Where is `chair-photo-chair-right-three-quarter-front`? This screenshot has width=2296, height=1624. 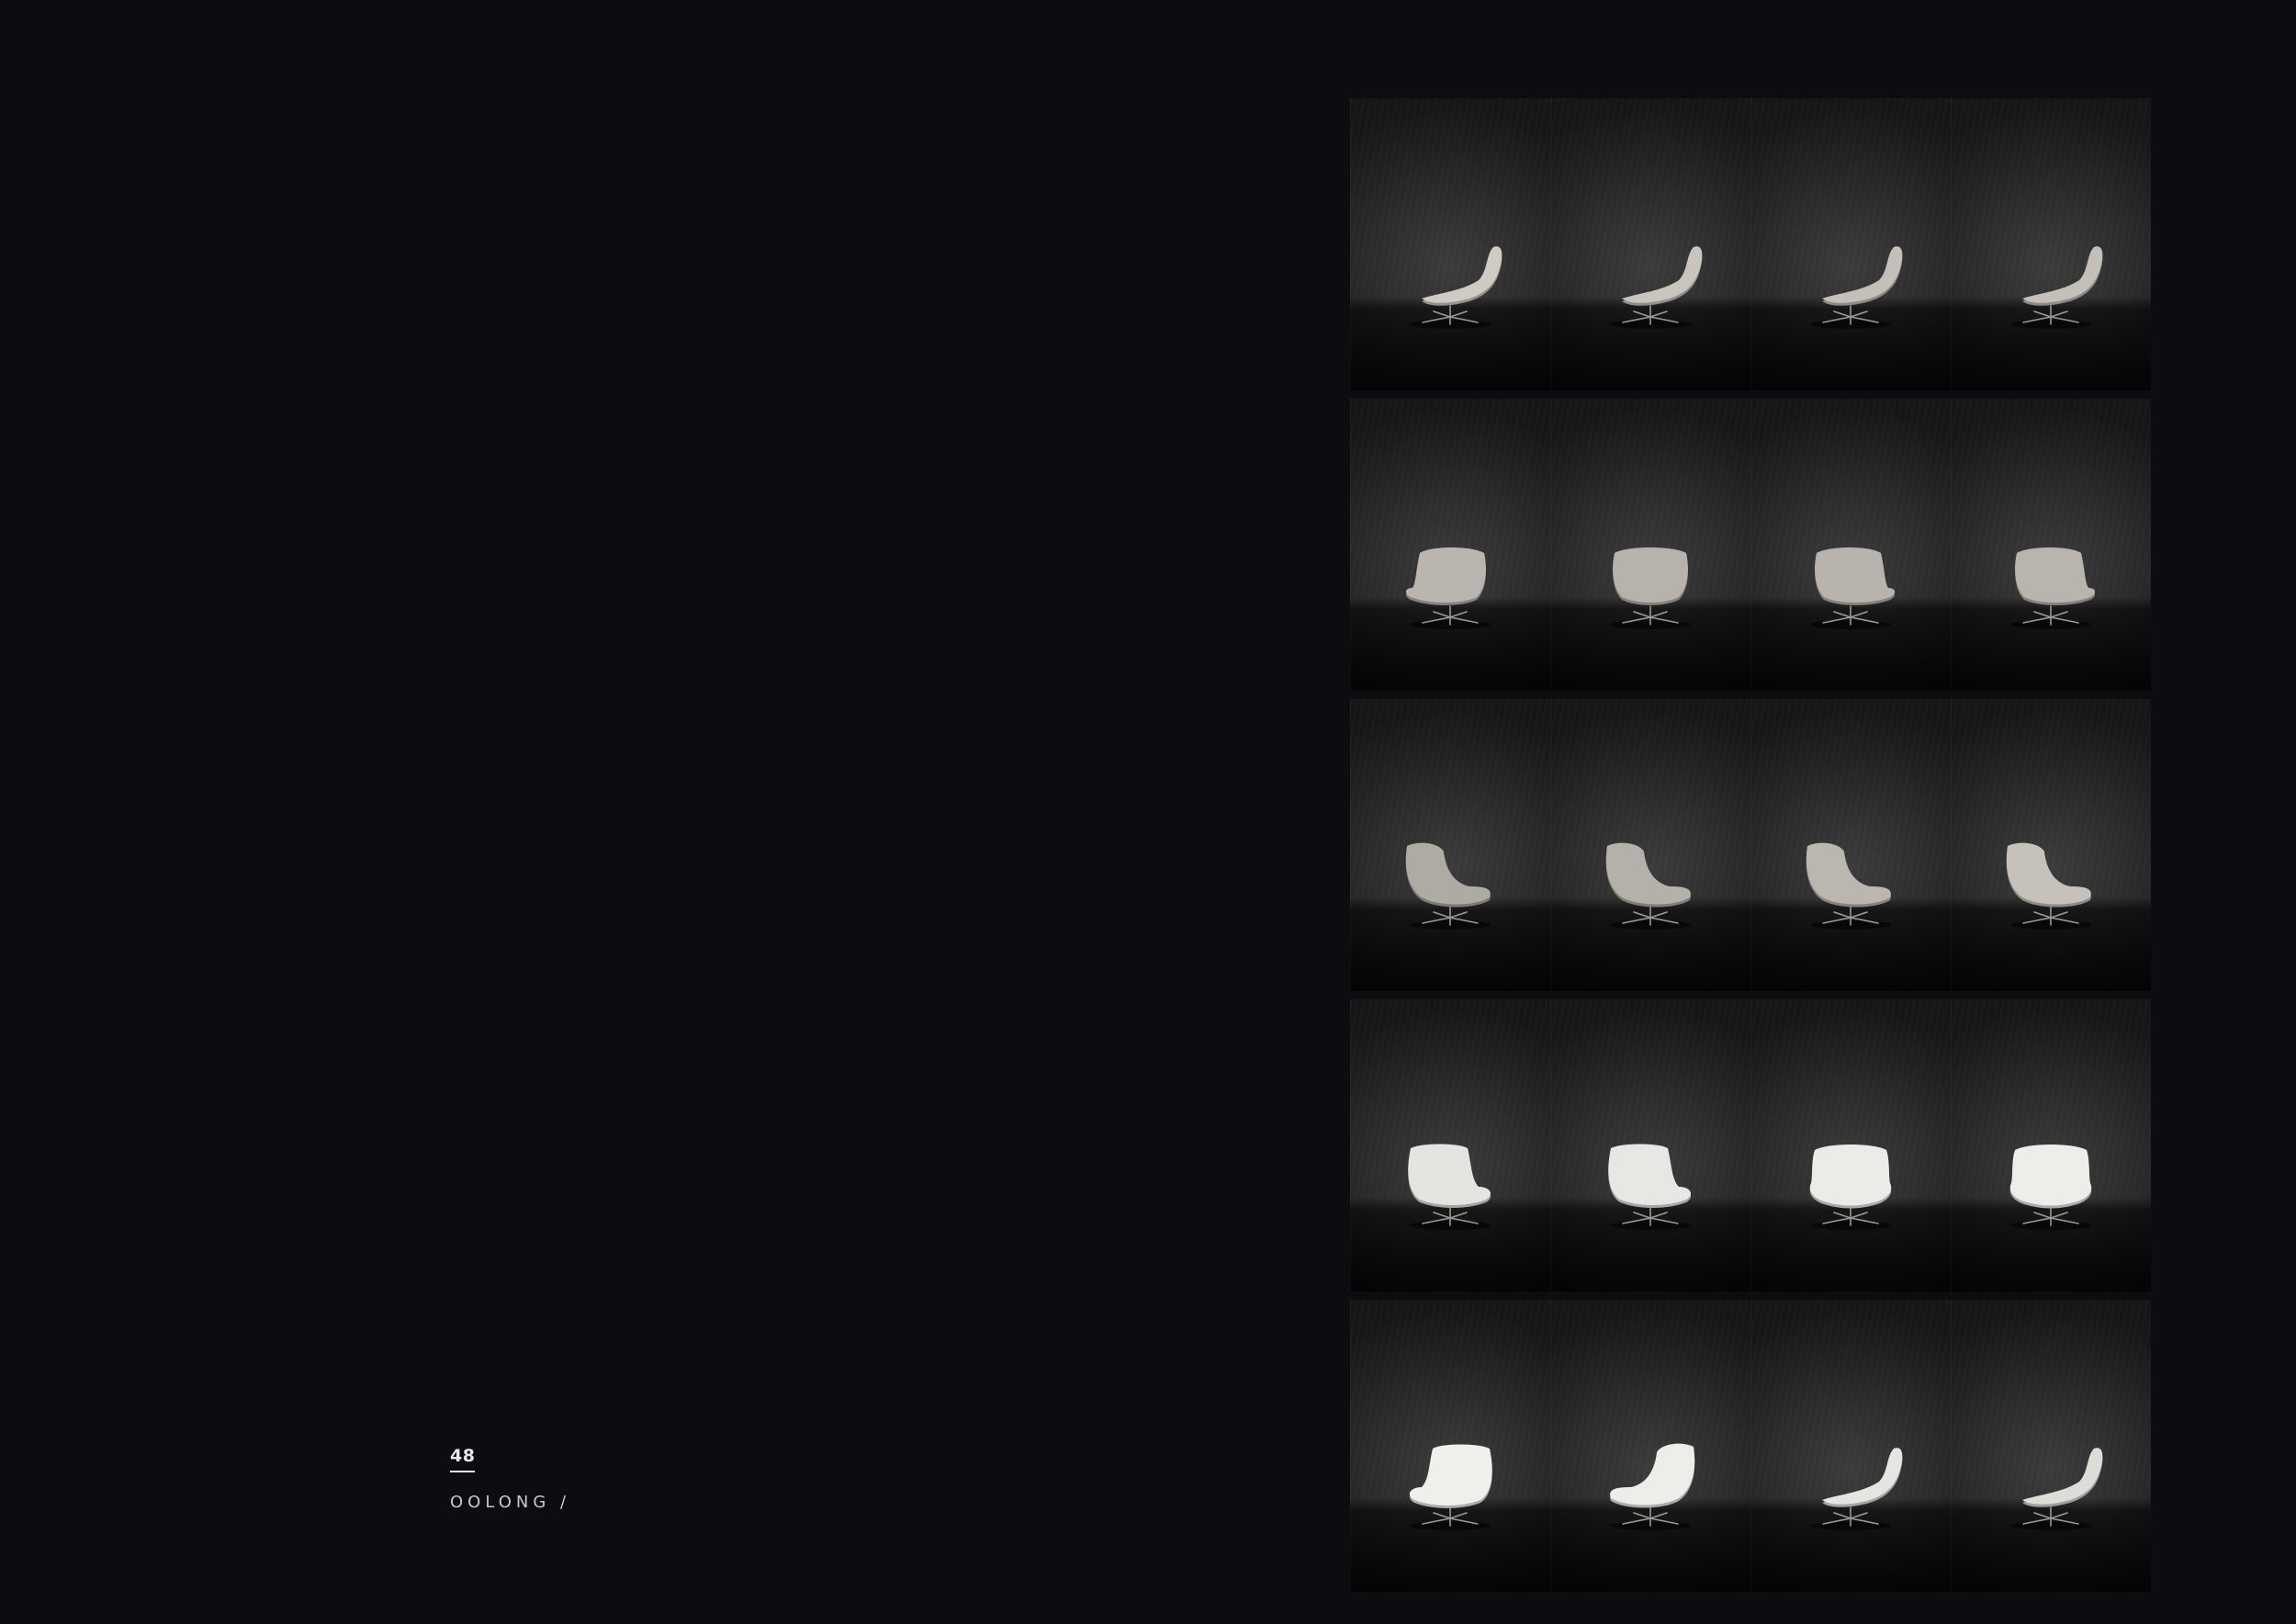
chair-photo-chair-right-three-quarter-front is located at coordinates (1650, 1446).